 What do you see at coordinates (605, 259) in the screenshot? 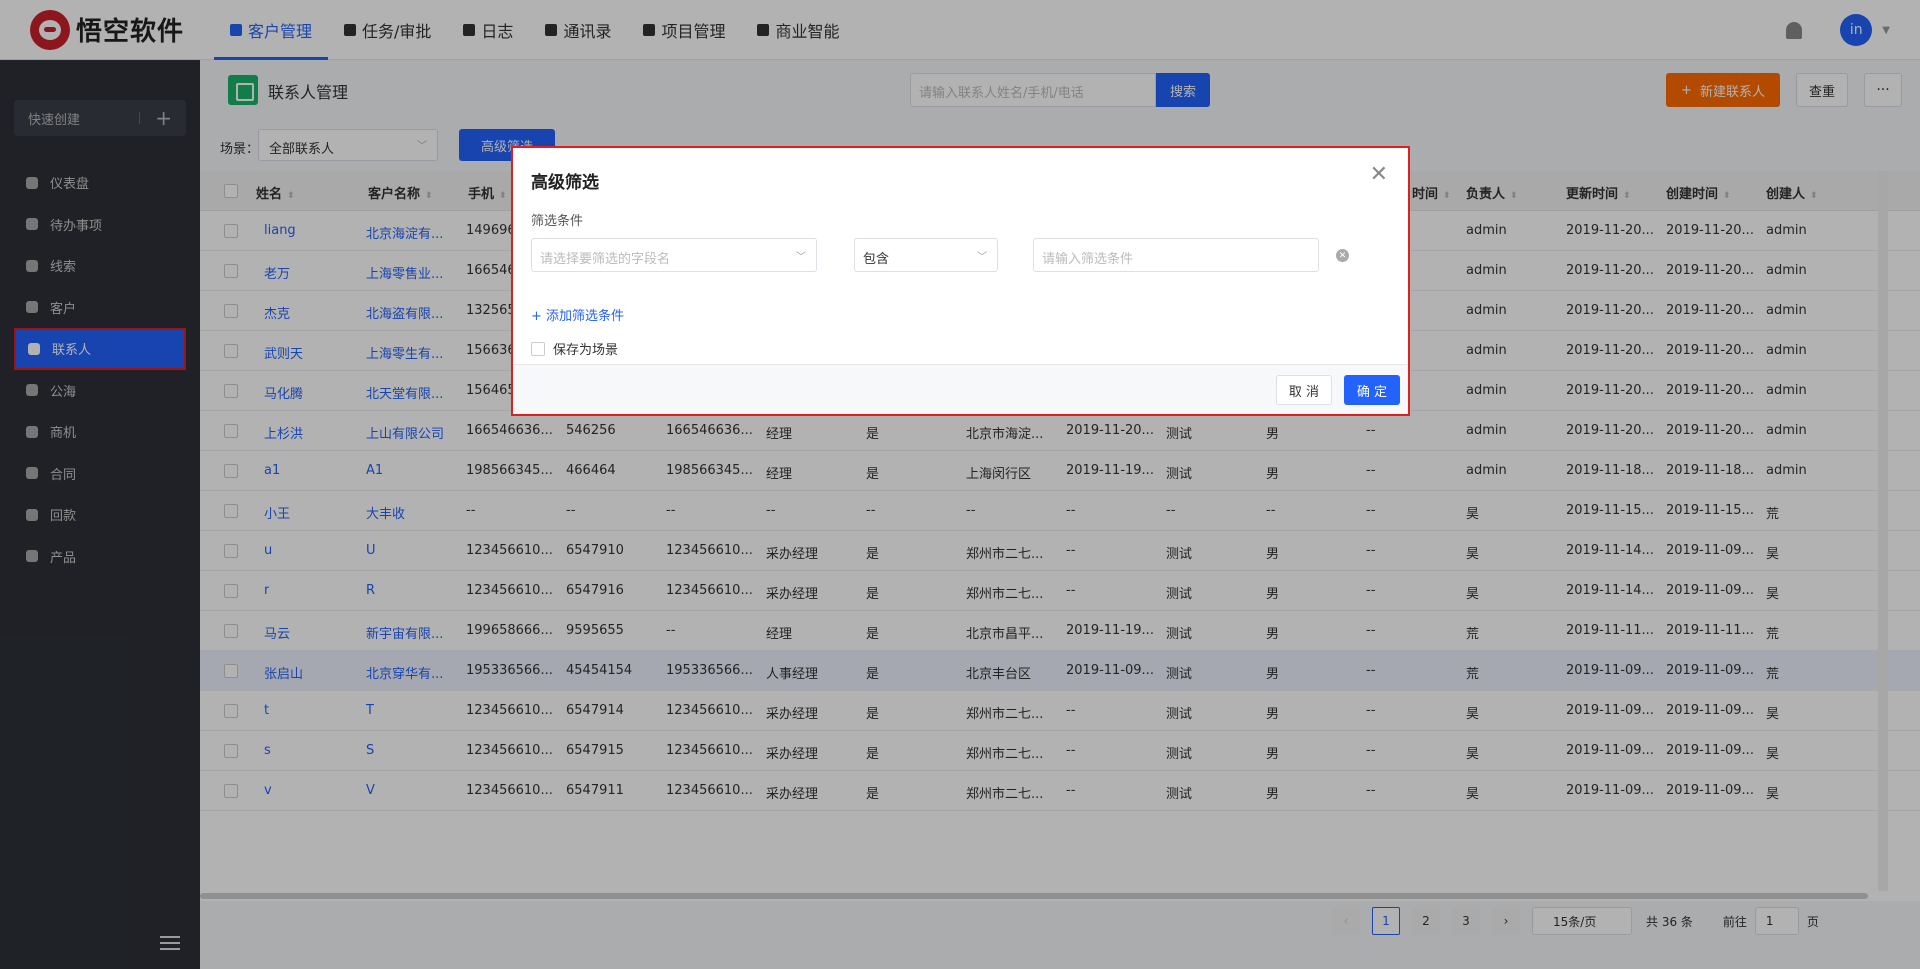
I see `field-select-placeholder: 请选择要筛选的字段名` at bounding box center [605, 259].